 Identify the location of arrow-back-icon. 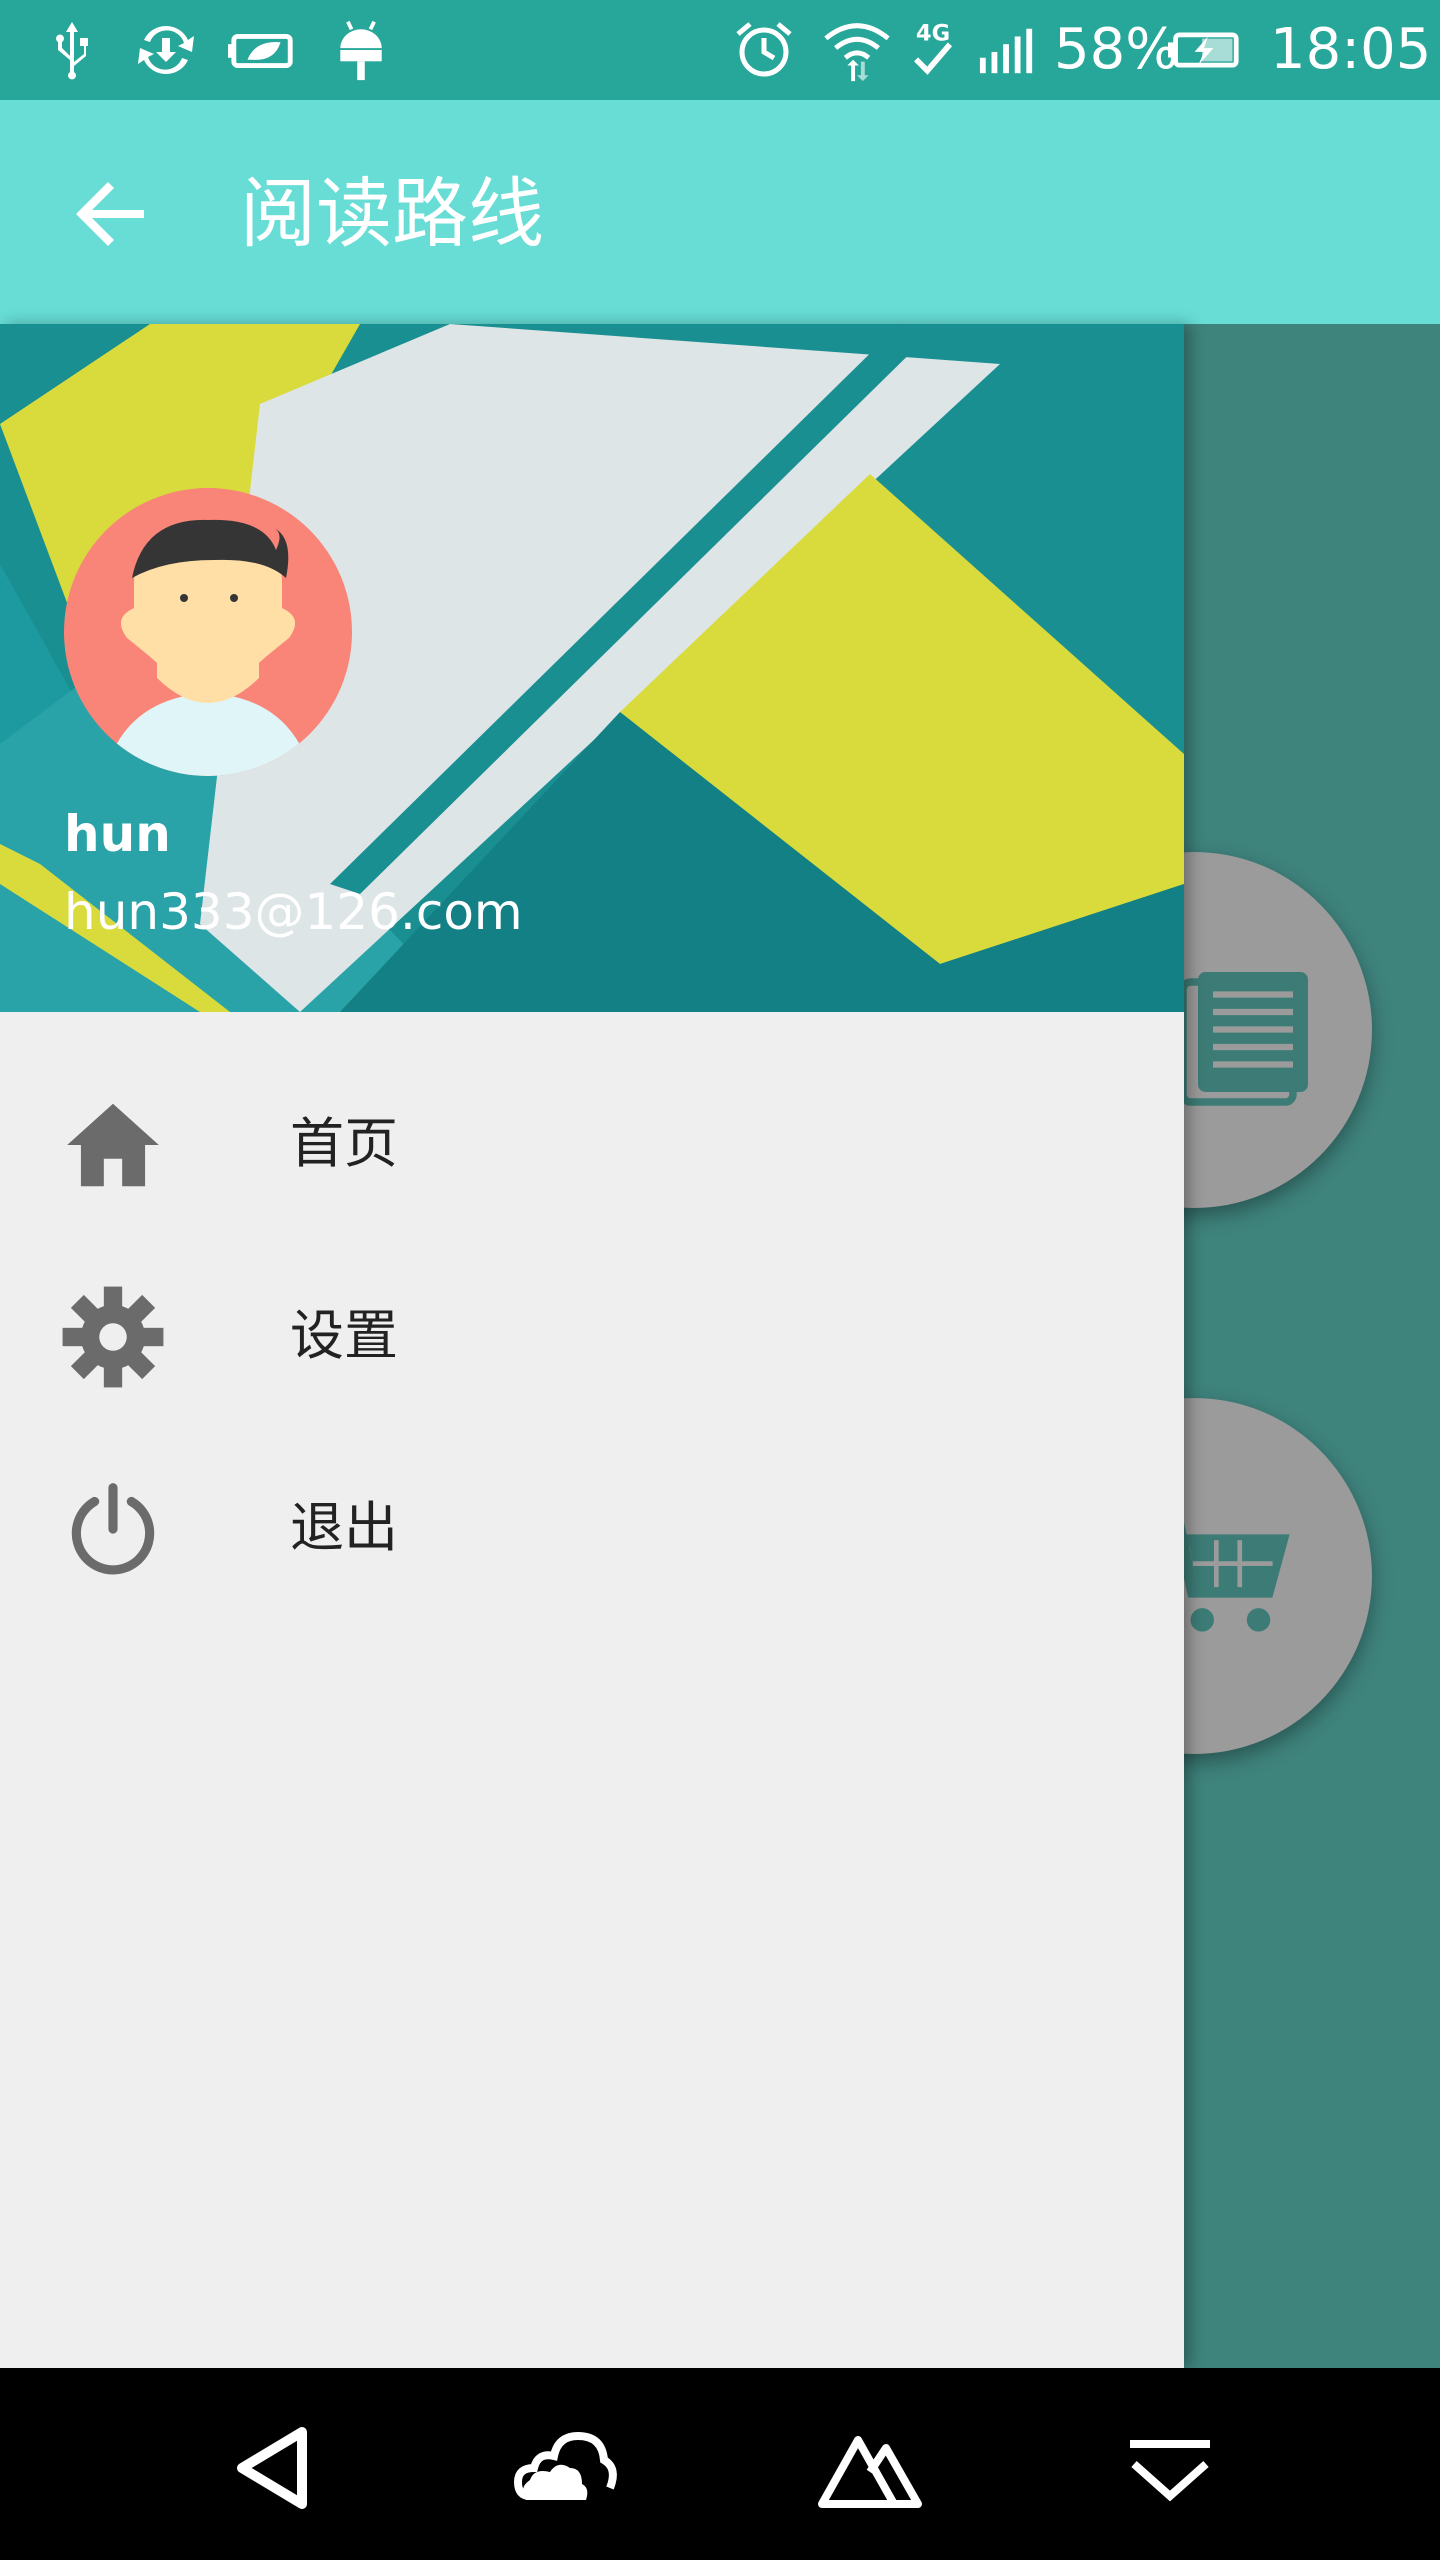
(112, 214).